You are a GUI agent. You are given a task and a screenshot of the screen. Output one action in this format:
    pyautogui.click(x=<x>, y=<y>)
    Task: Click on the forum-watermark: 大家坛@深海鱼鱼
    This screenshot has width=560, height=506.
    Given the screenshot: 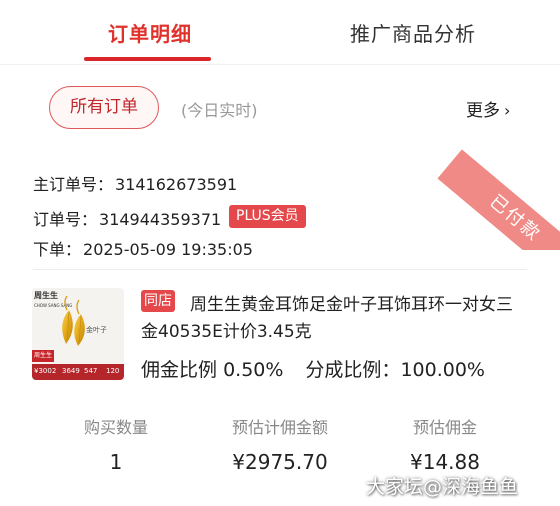 What is the action you would take?
    pyautogui.click(x=442, y=487)
    